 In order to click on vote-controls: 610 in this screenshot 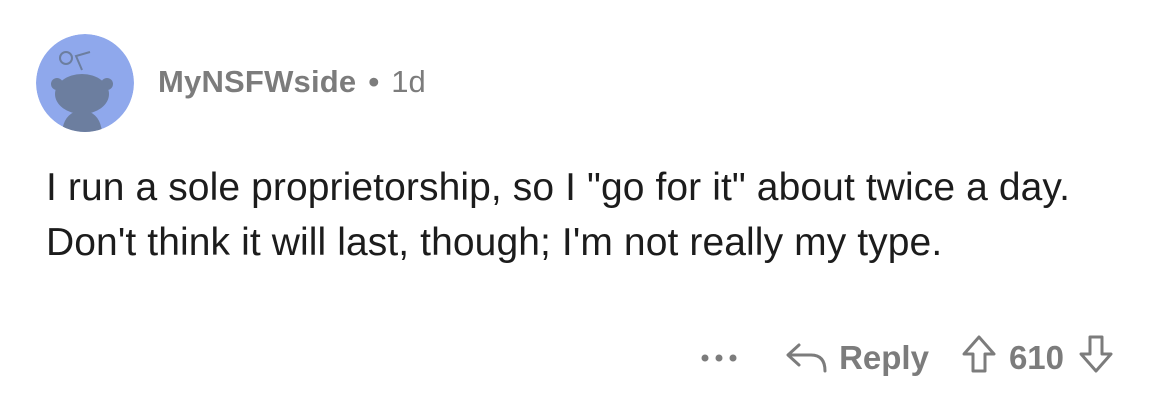, I will do `click(1037, 358)`.